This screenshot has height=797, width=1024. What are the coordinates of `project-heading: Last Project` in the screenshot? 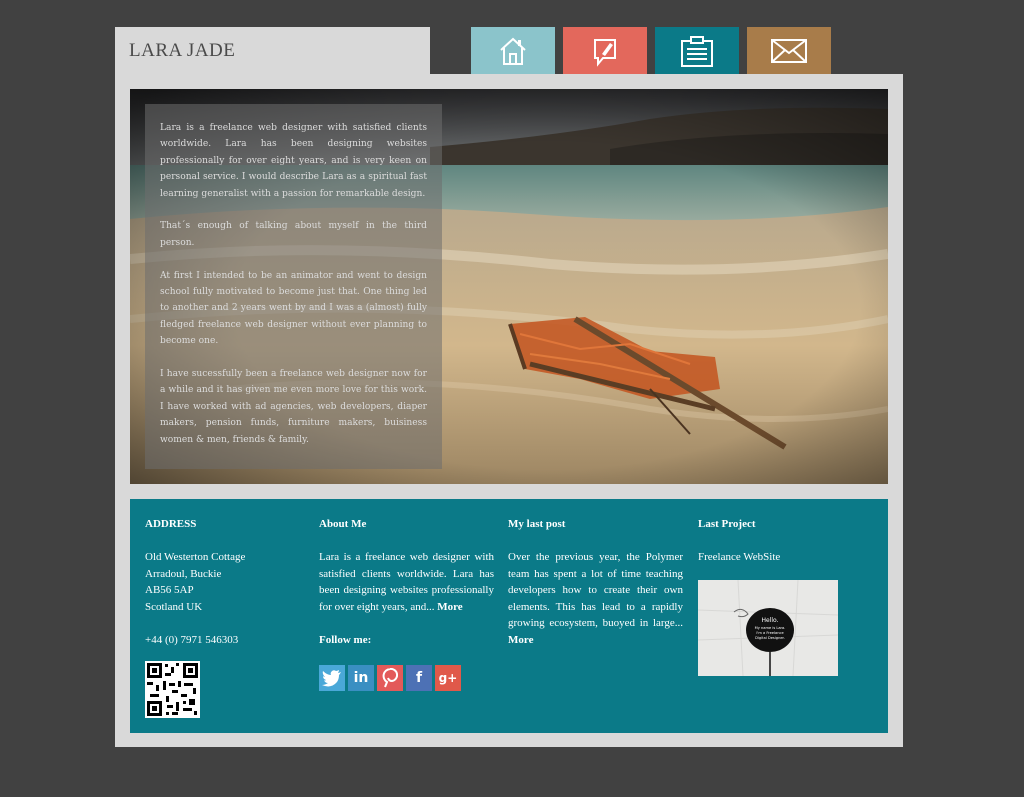 It's located at (727, 524).